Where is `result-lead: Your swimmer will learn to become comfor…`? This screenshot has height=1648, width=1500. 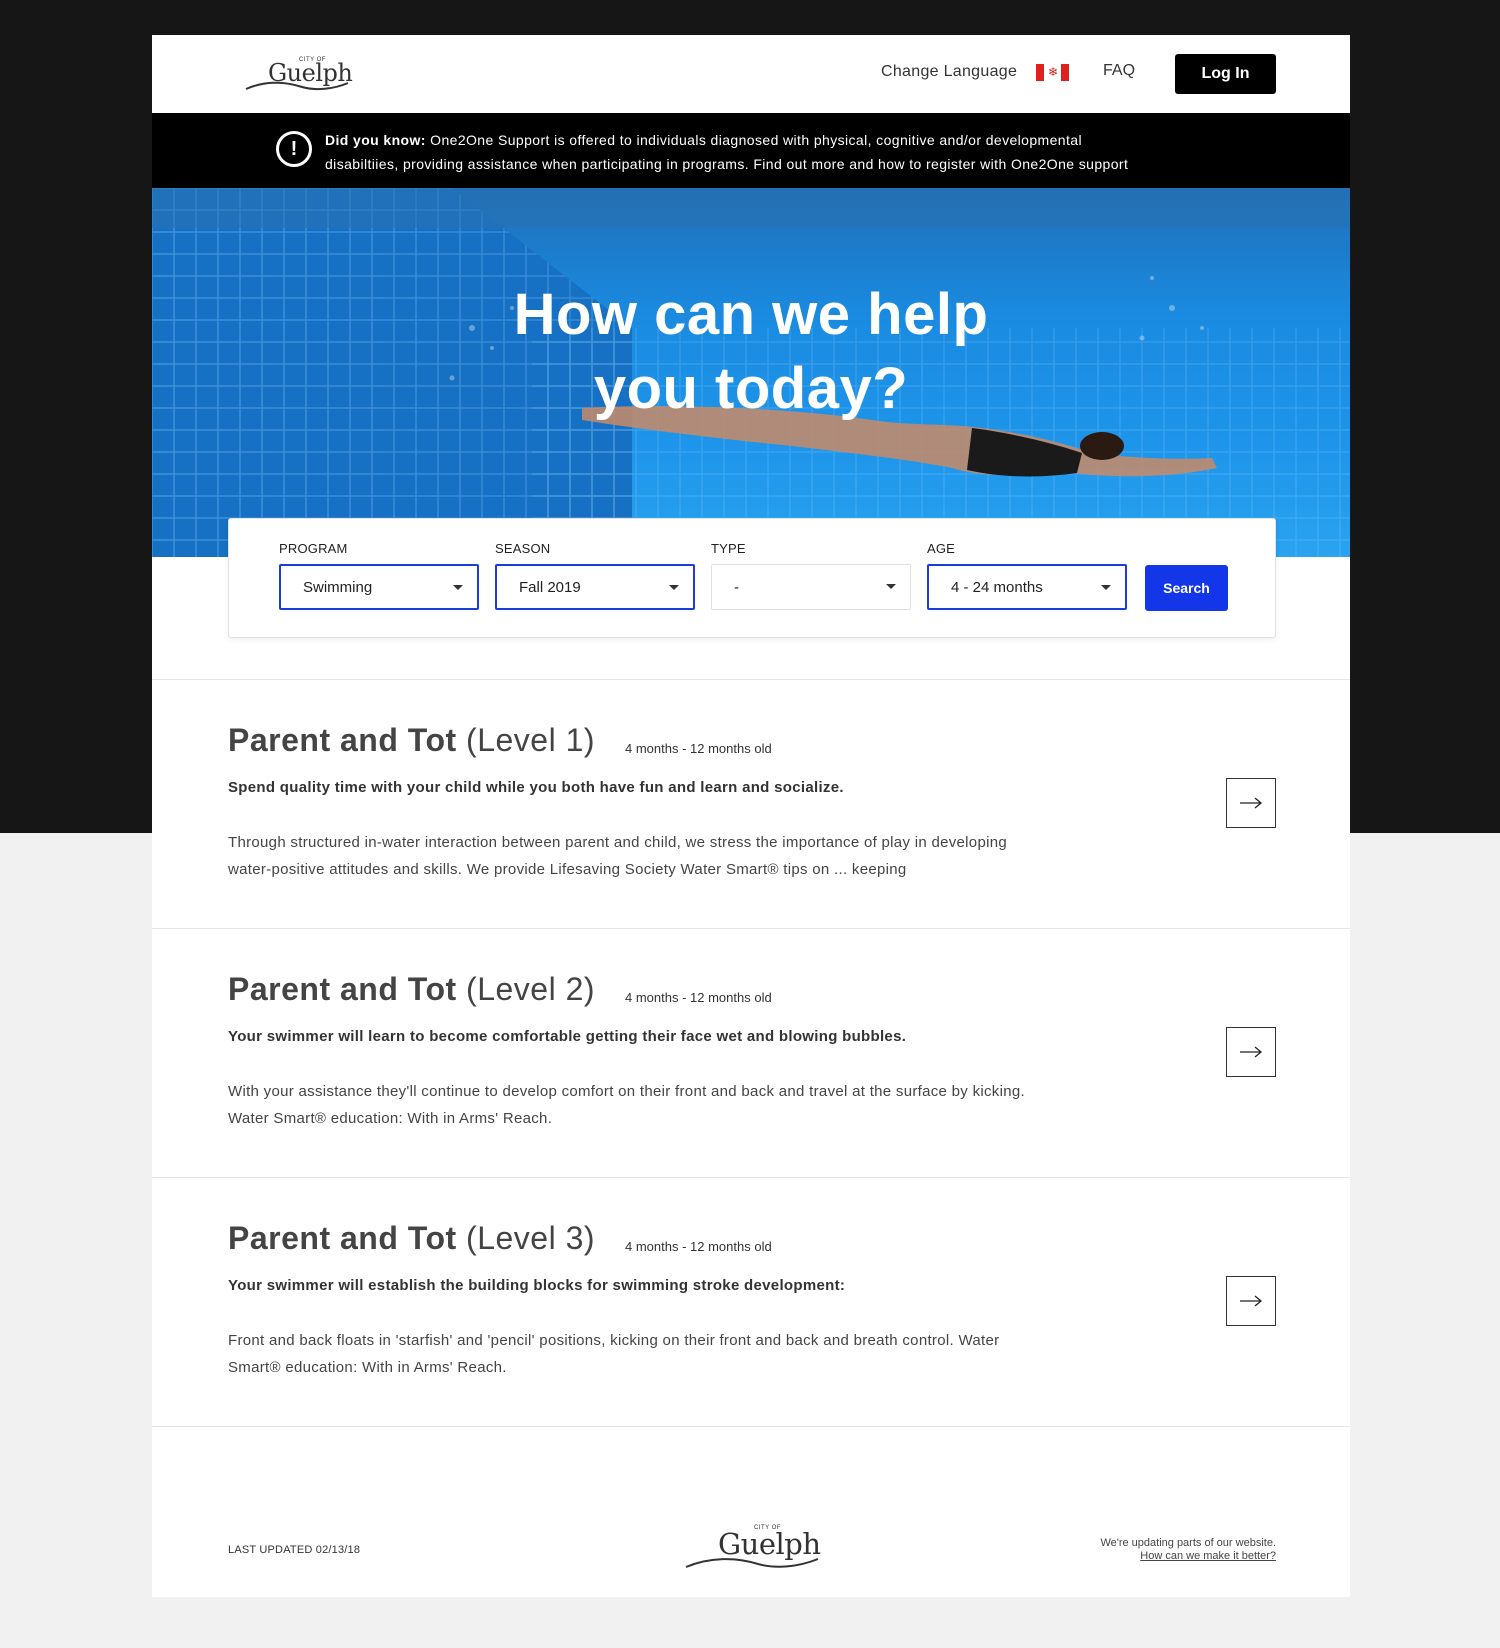
result-lead: Your swimmer will learn to become comfor… is located at coordinates (567, 1036).